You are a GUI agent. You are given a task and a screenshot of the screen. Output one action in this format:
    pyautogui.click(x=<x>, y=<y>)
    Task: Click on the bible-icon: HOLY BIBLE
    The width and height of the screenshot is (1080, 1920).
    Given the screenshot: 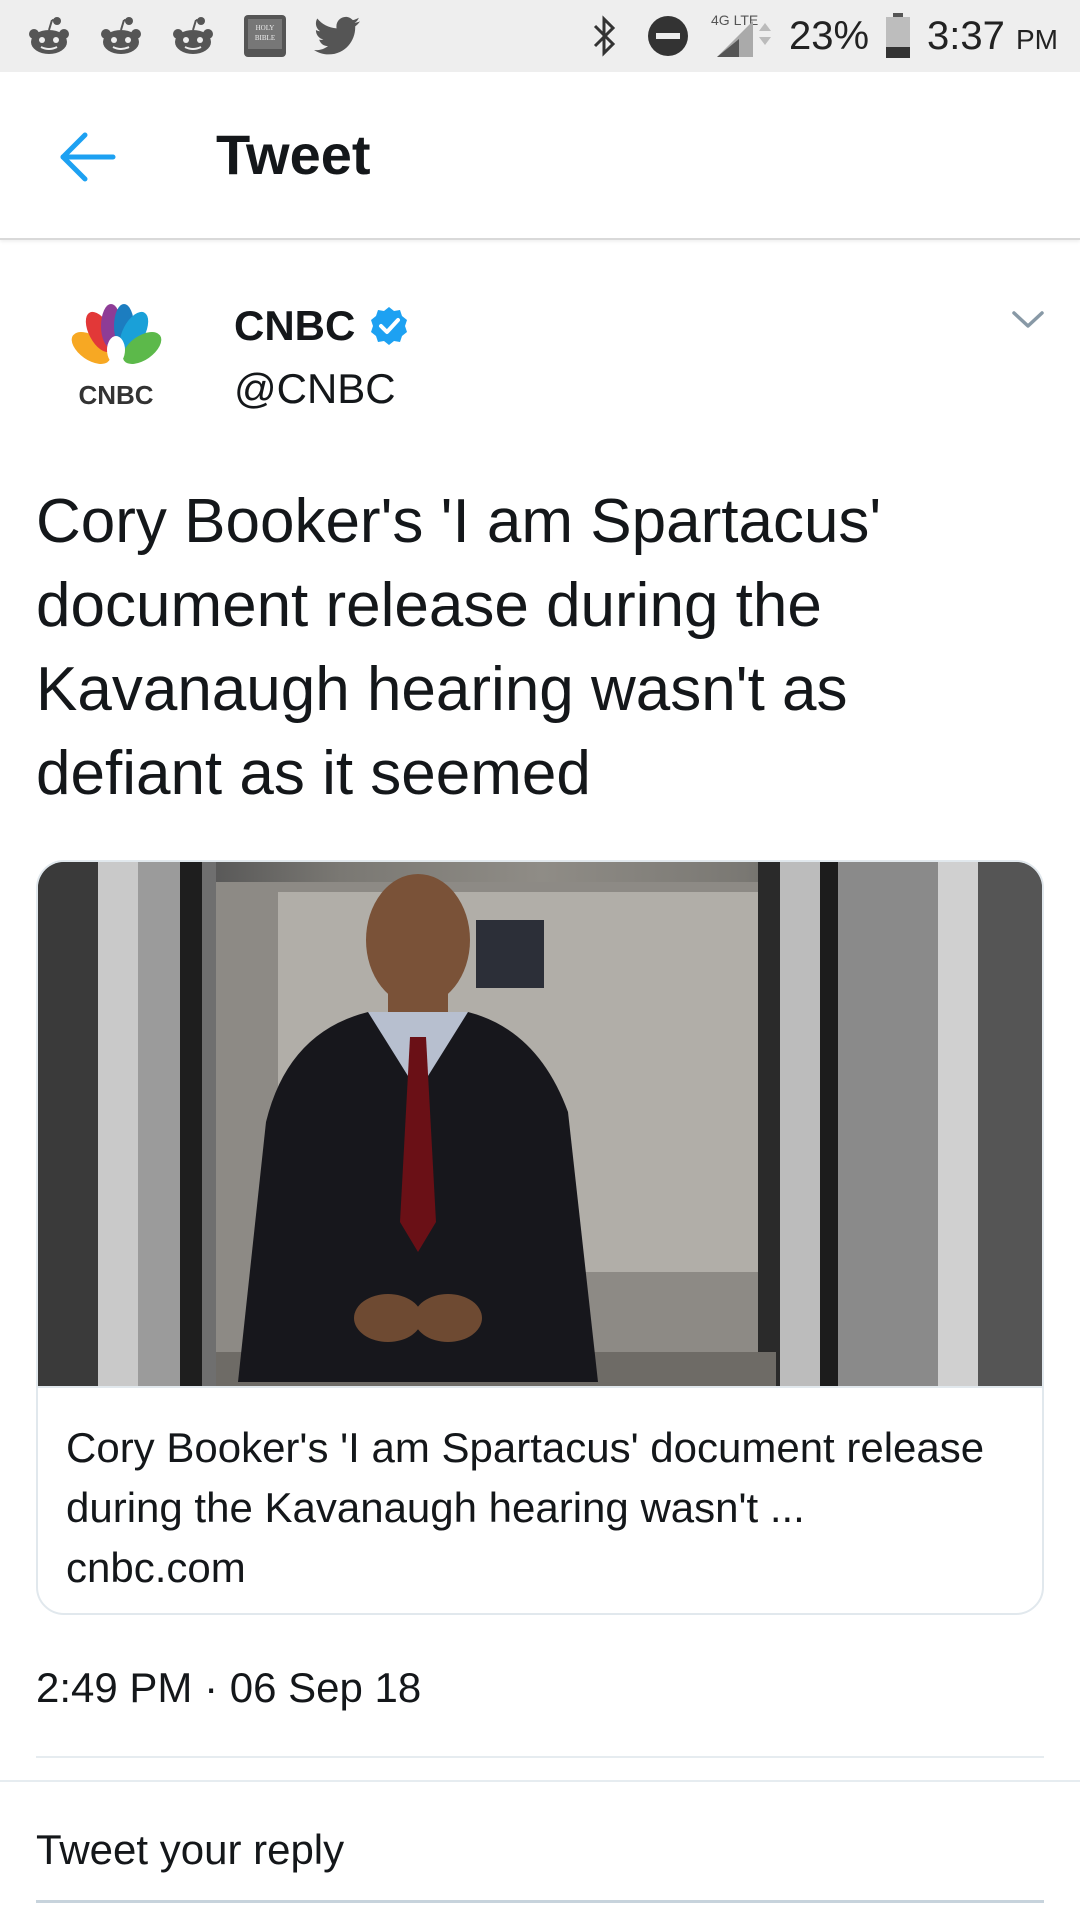 What is the action you would take?
    pyautogui.click(x=265, y=36)
    